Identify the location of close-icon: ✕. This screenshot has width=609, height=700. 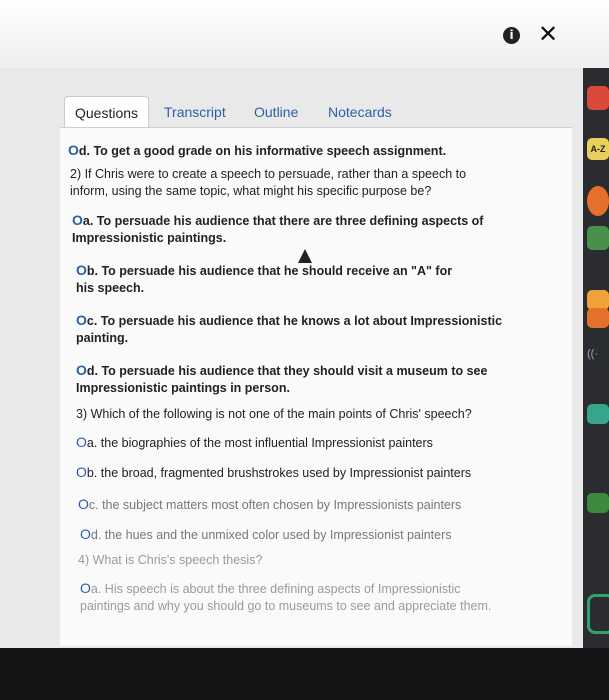
(549, 34).